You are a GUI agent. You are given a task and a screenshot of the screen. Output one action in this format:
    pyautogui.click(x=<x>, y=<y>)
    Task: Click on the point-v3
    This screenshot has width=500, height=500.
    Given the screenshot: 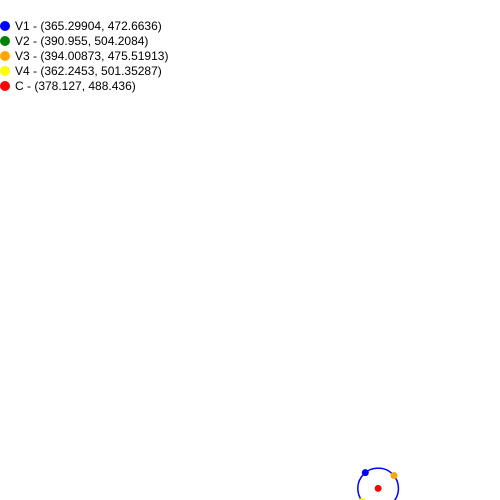 What is the action you would take?
    pyautogui.click(x=394, y=476)
    